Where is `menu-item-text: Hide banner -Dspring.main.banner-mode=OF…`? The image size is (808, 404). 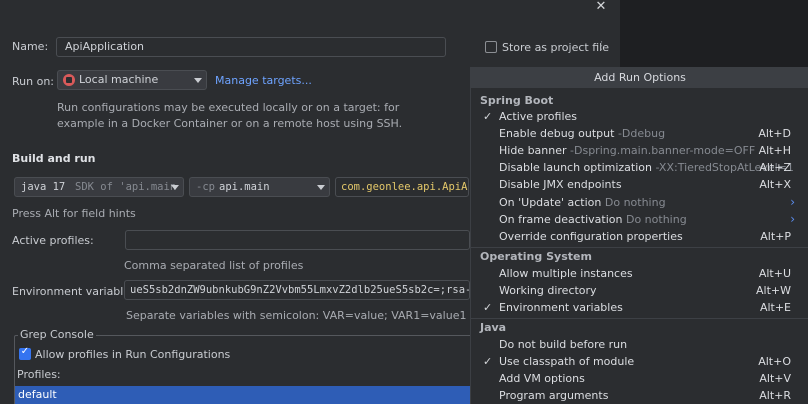 menu-item-text: Hide banner -Dspring.main.banner-mode=OF… is located at coordinates (627, 150).